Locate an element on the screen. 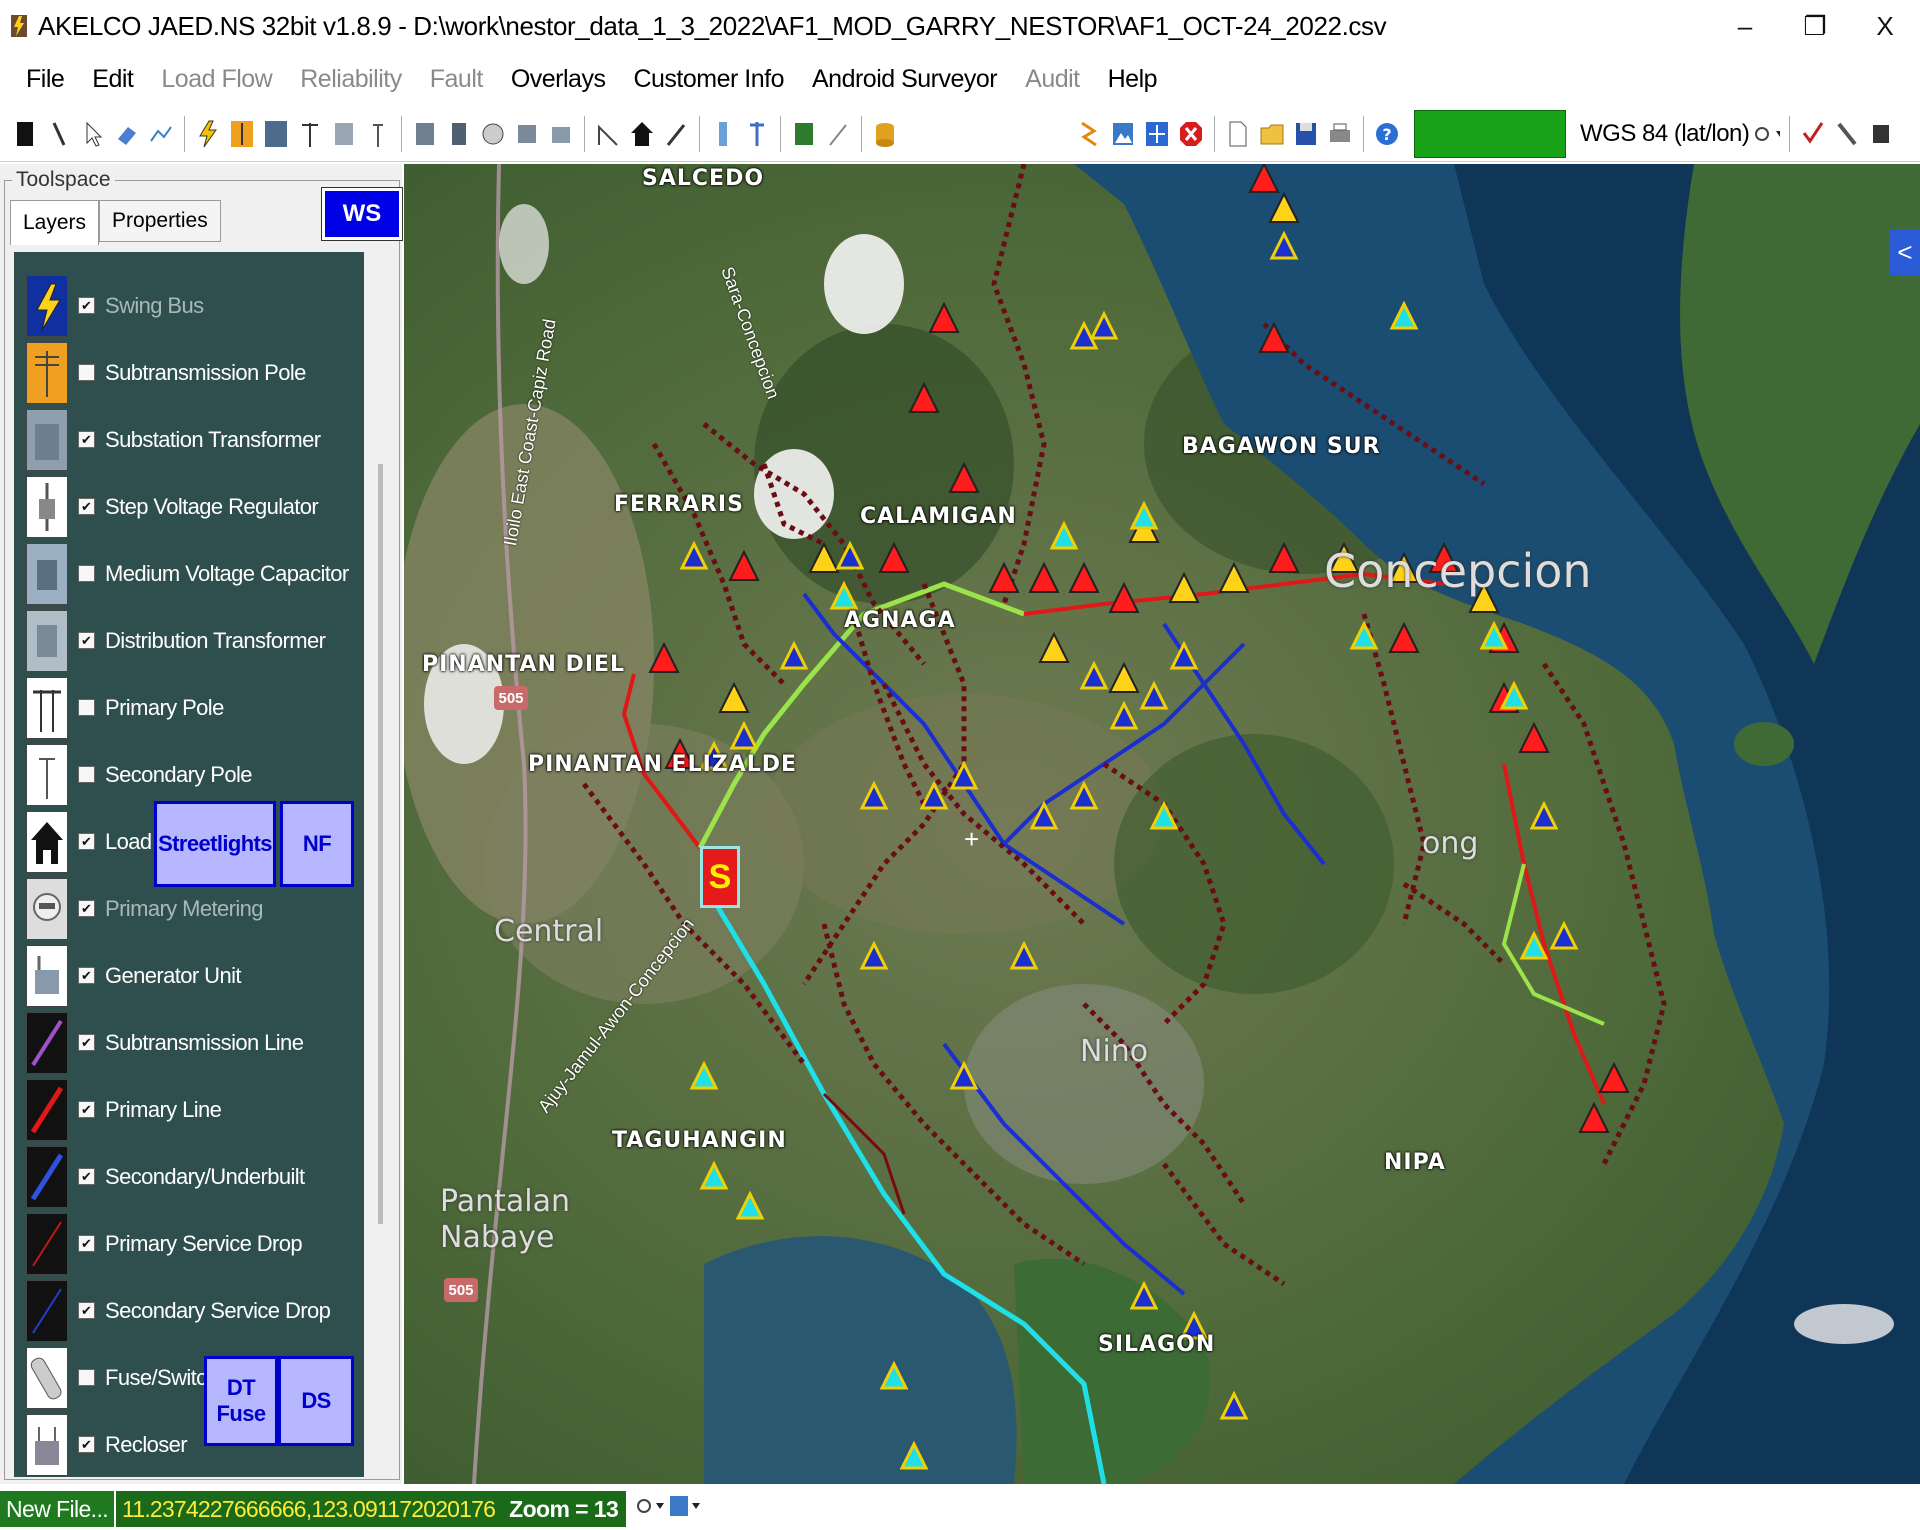  scrollbar-thumb is located at coordinates (380, 844).